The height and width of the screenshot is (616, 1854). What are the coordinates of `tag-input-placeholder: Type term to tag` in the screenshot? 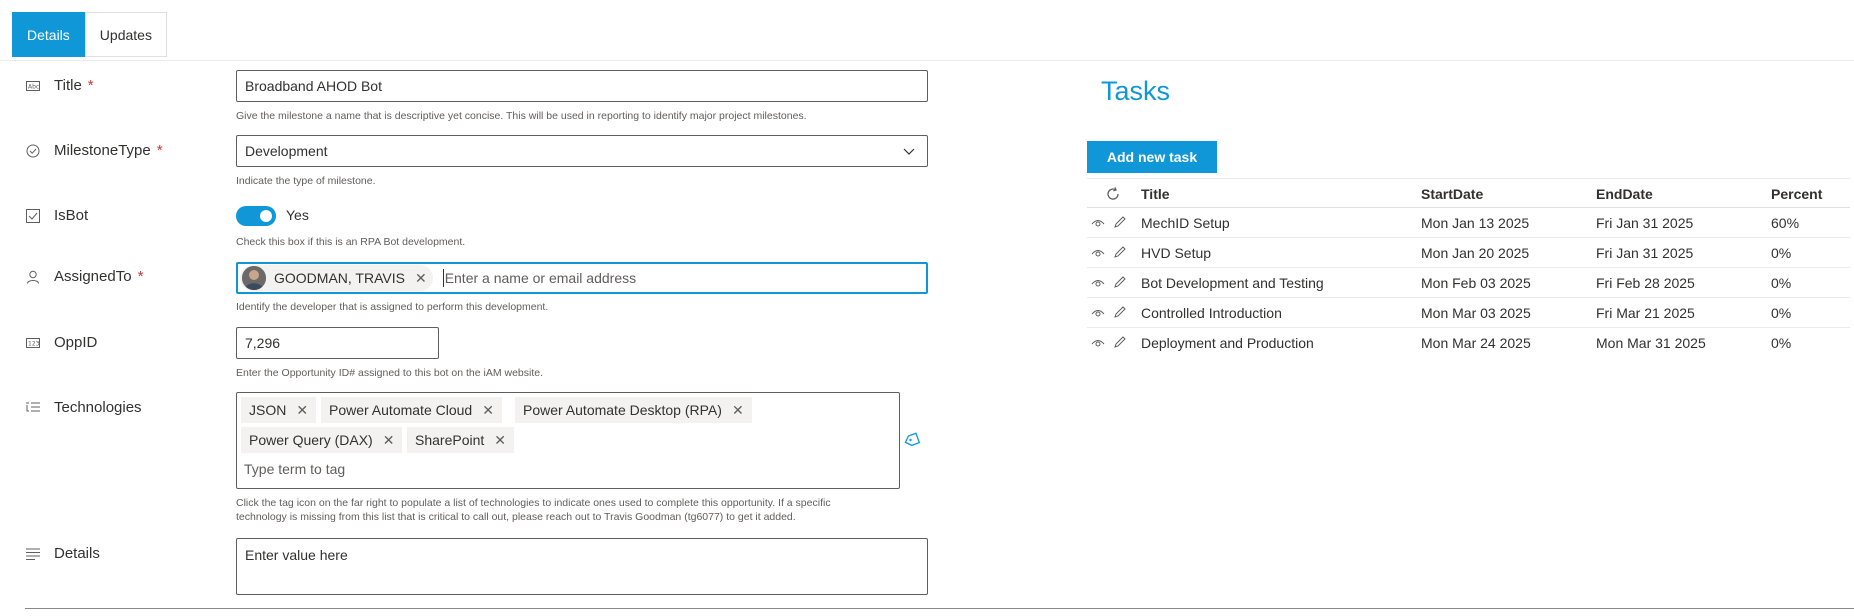 It's located at (294, 469).